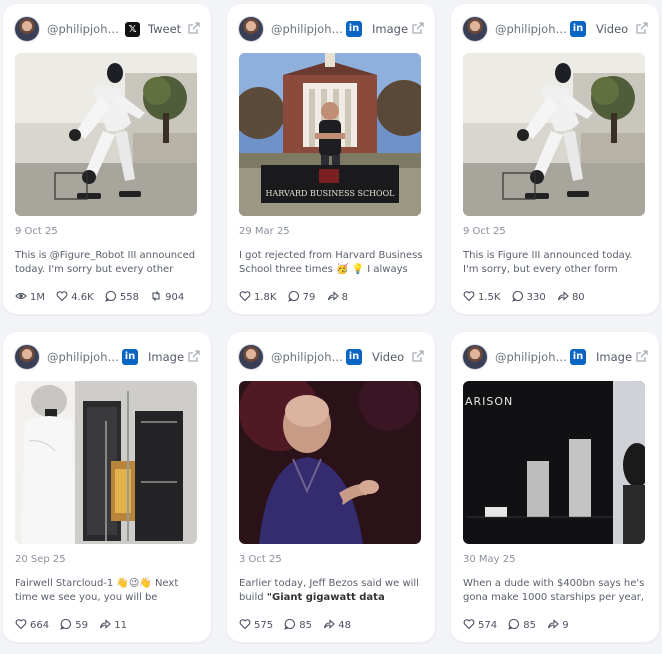 Image resolution: width=662 pixels, height=654 pixels. I want to click on comments-stat: 330, so click(528, 296).